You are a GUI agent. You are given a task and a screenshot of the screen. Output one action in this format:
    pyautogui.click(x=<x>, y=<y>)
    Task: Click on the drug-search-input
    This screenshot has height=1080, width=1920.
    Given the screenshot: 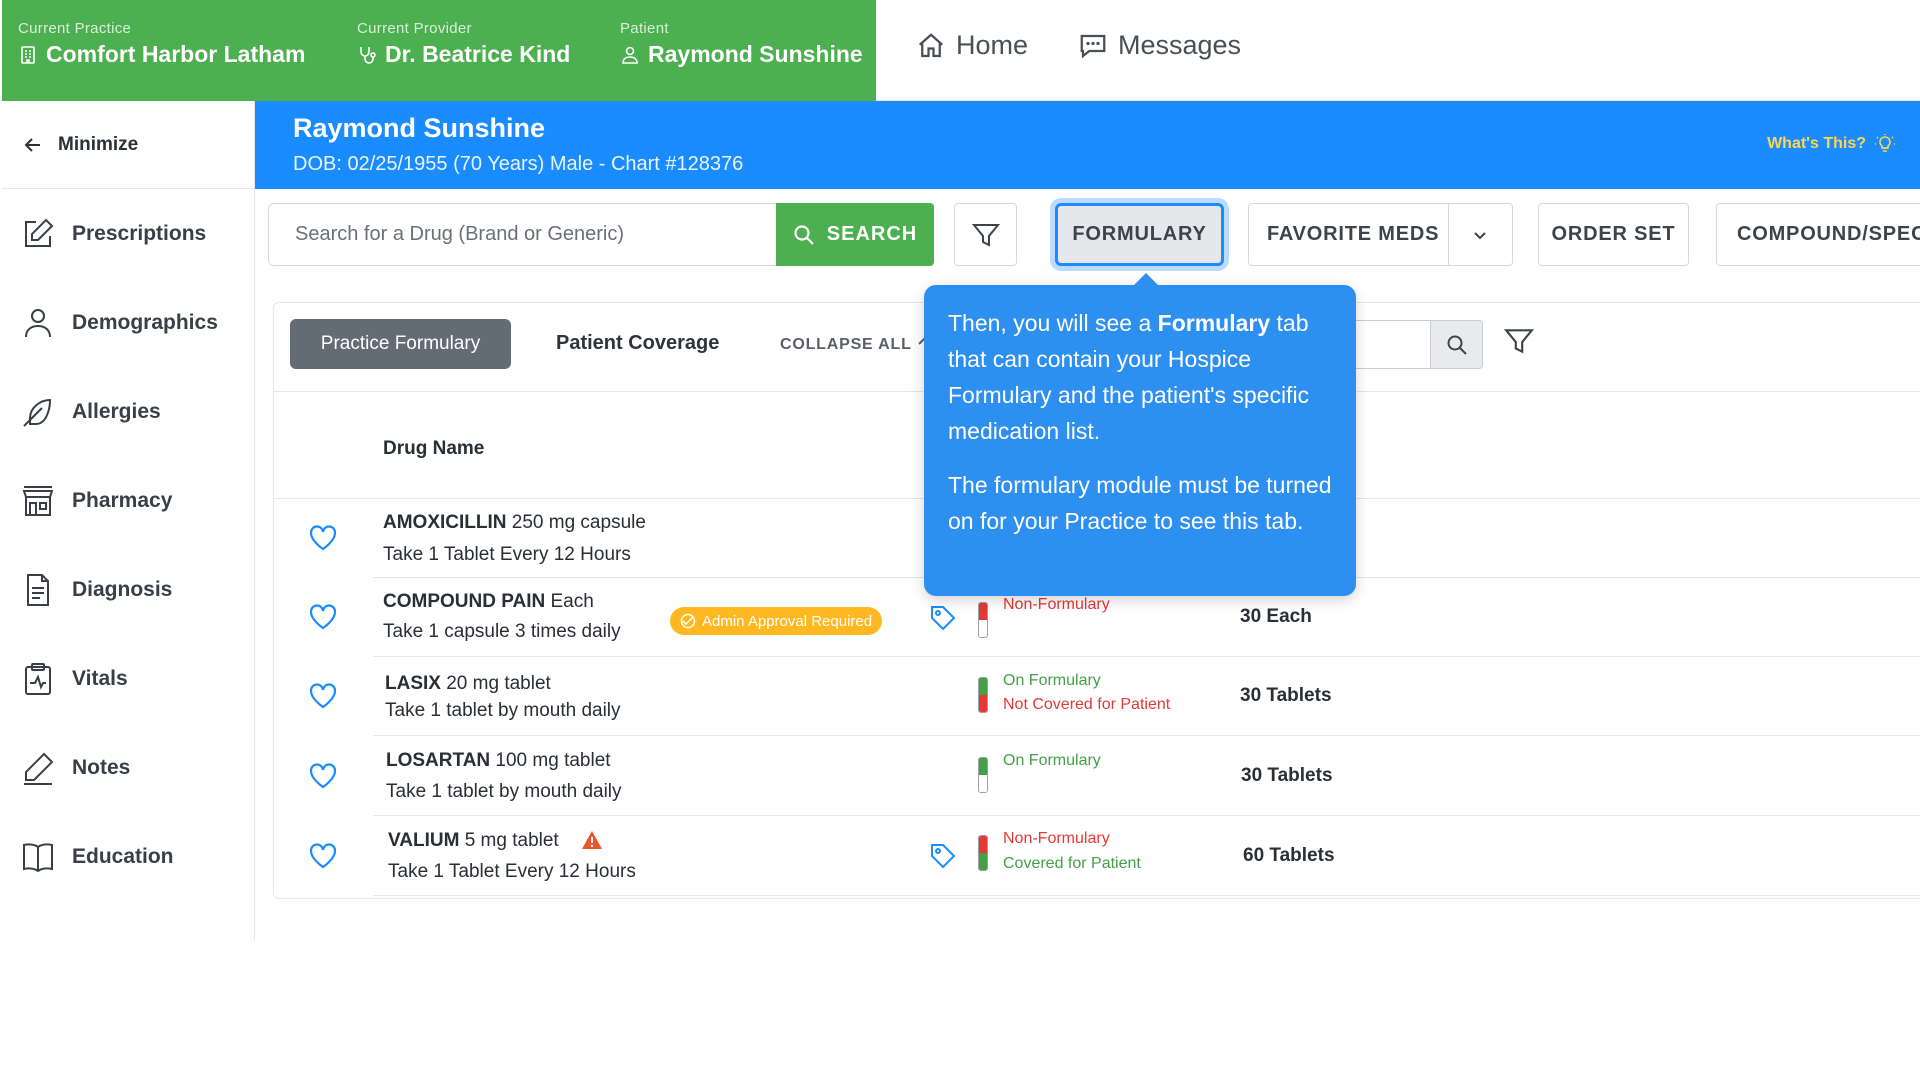 What is the action you would take?
    pyautogui.click(x=522, y=234)
    